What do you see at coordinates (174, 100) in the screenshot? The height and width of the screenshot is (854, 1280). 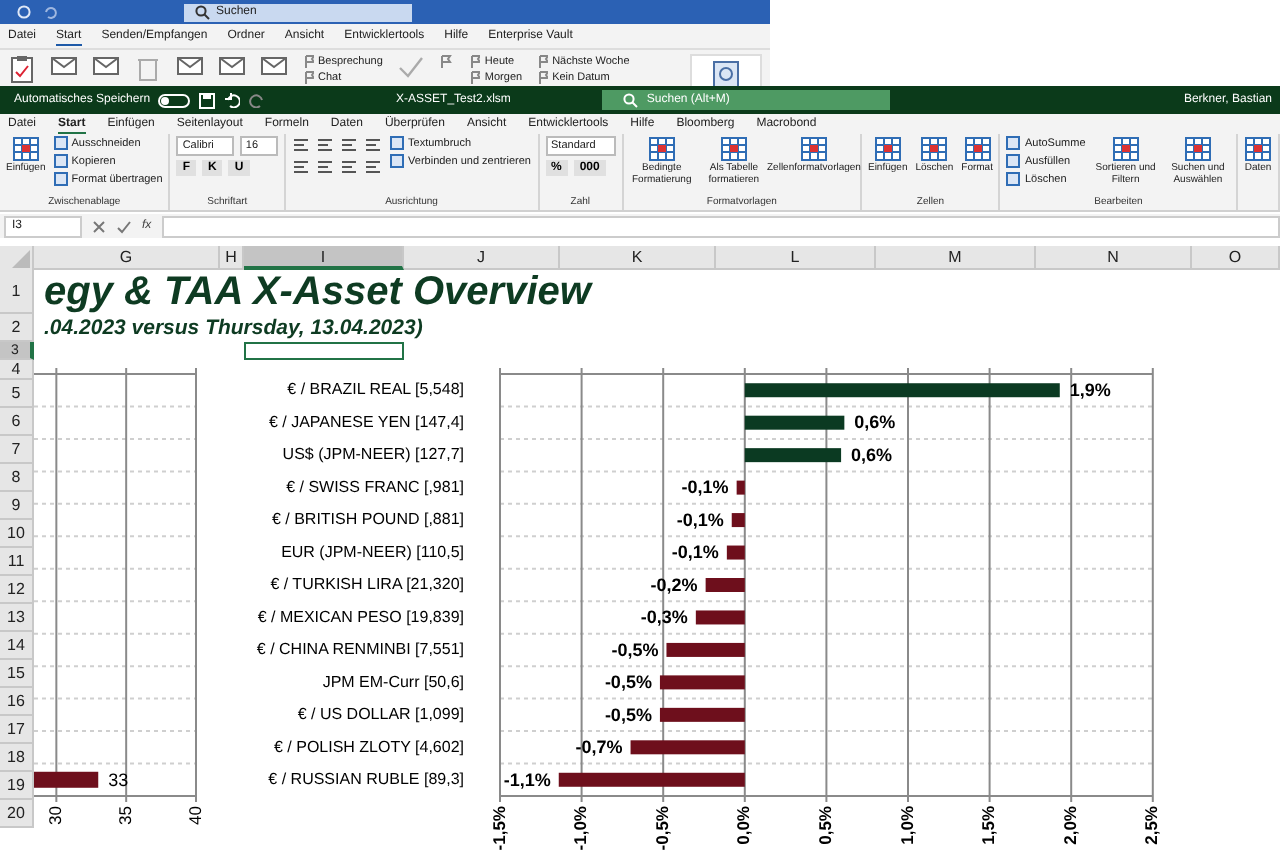 I see `toggle-switch` at bounding box center [174, 100].